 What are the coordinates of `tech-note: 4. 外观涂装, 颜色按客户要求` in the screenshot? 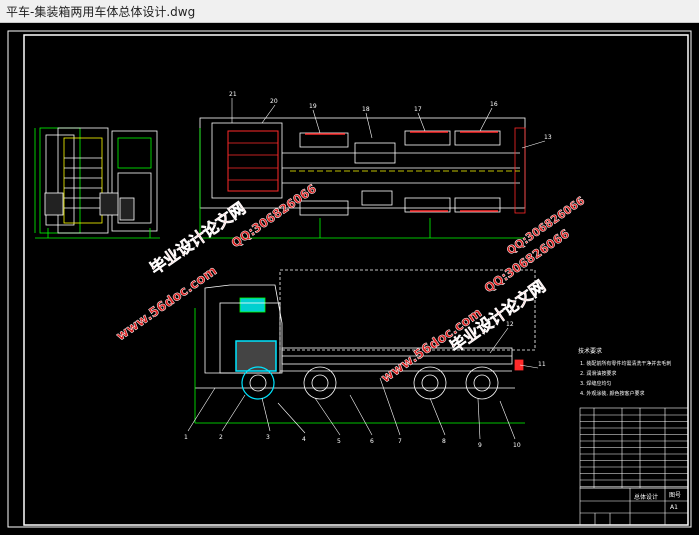 It's located at (612, 393).